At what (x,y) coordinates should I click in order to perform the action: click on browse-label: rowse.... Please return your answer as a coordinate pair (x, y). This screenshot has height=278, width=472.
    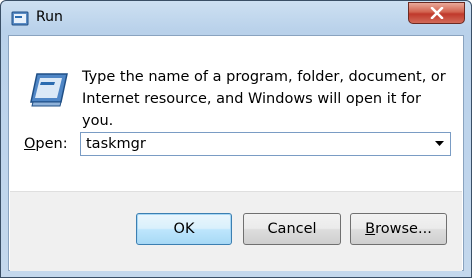
    Looking at the image, I should click on (403, 229).